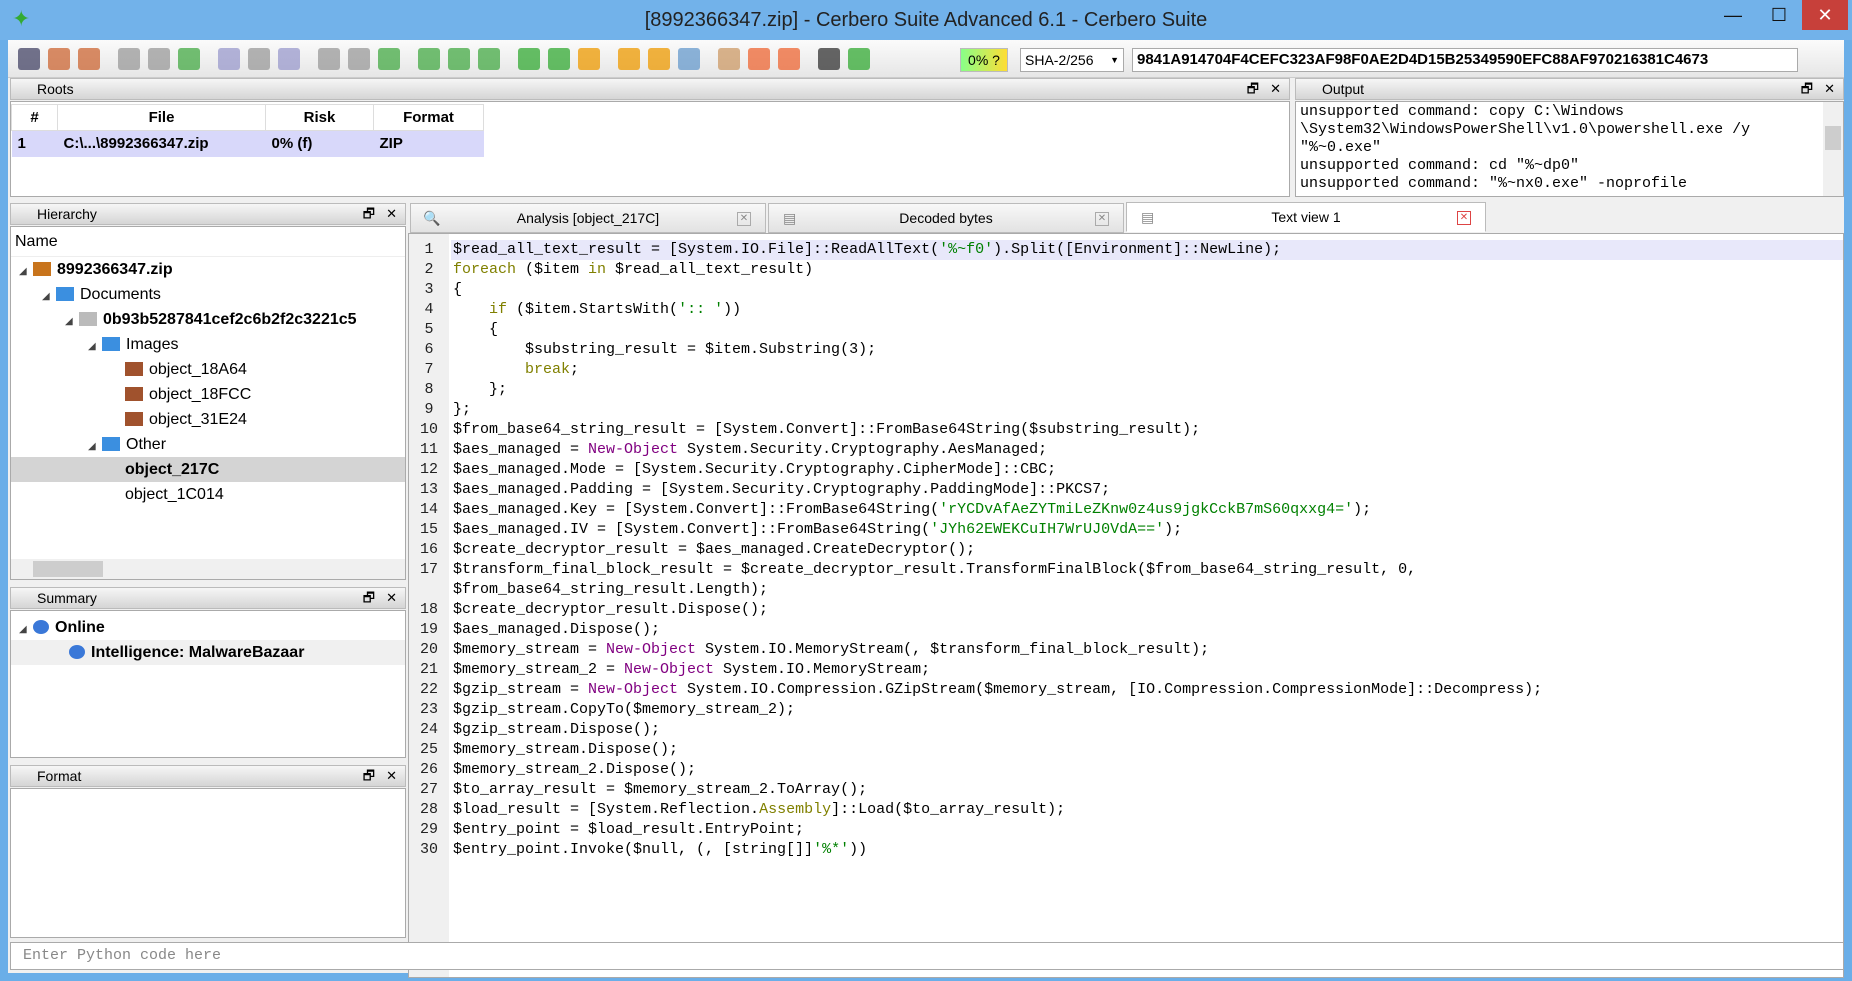 Image resolution: width=1852 pixels, height=981 pixels. I want to click on close-button: ✕, so click(1825, 15).